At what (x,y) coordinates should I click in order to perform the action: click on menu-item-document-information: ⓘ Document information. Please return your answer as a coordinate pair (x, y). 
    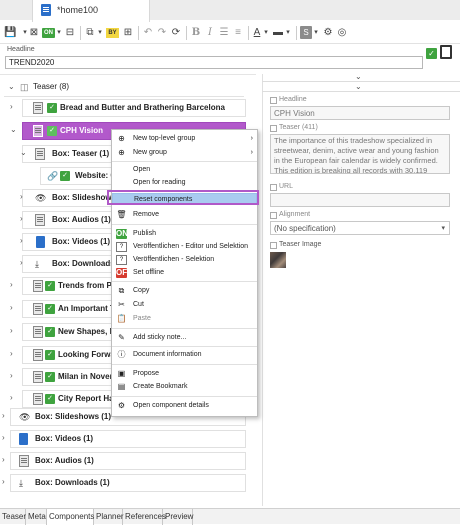
    Looking at the image, I should click on (184, 355).